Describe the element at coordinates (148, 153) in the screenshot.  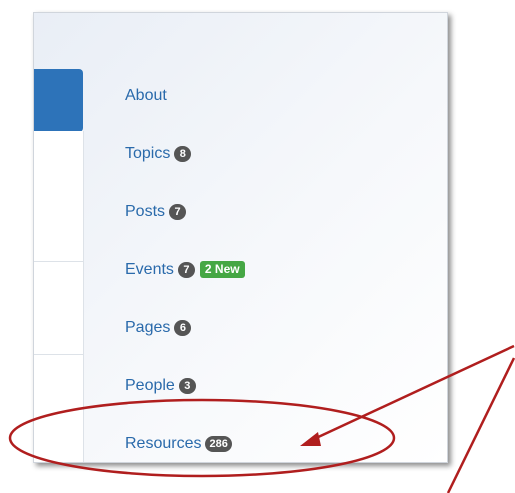
I see `nav-item-label: Topics` at that location.